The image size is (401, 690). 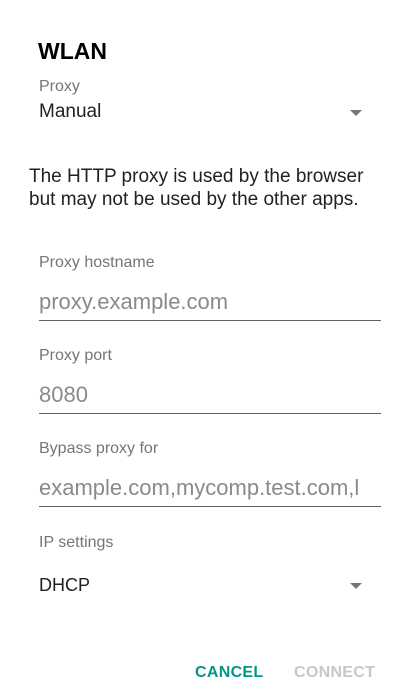 I want to click on proxy-label: Proxy, so click(x=59, y=86).